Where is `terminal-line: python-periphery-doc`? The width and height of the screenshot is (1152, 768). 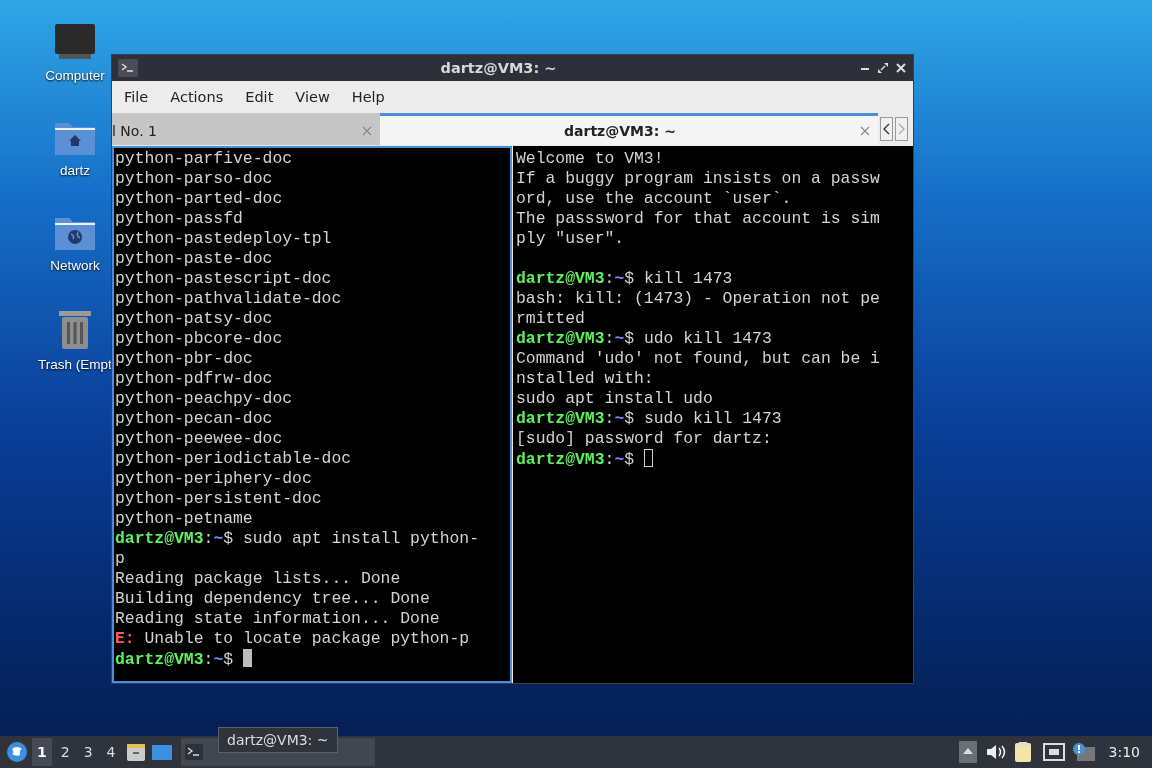 terminal-line: python-periphery-doc is located at coordinates (214, 479).